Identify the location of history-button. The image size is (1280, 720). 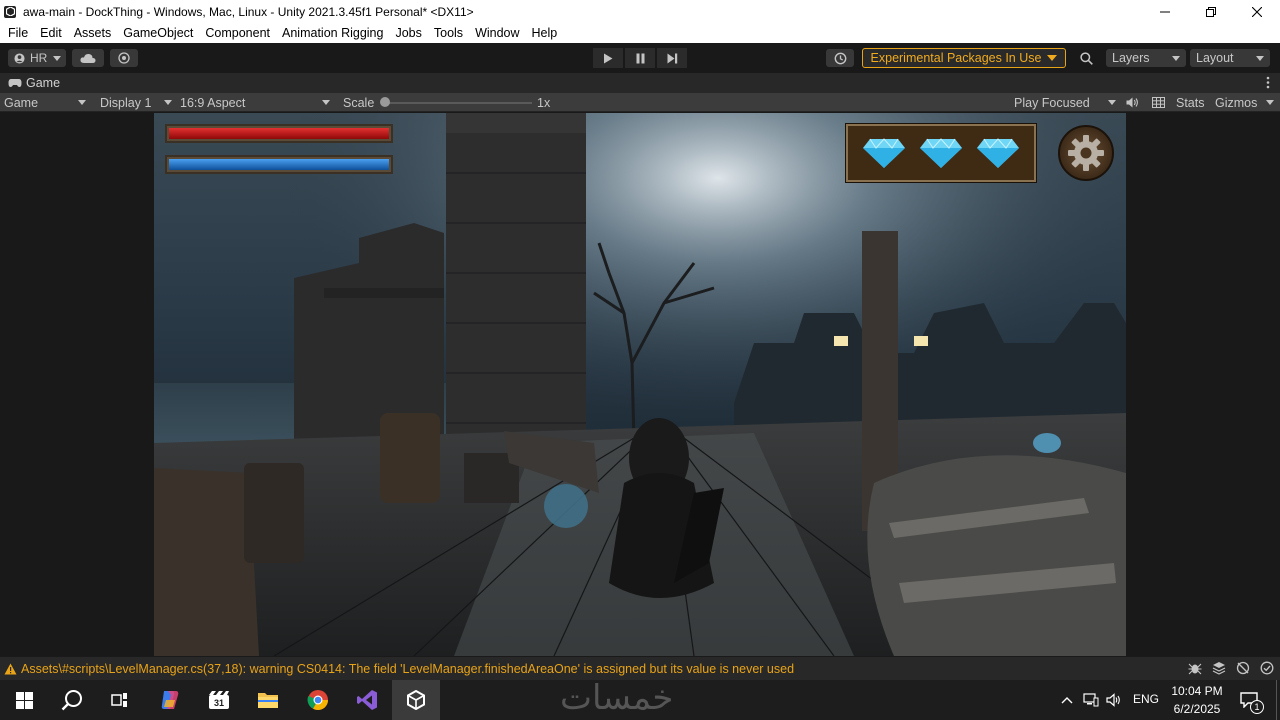
(840, 58).